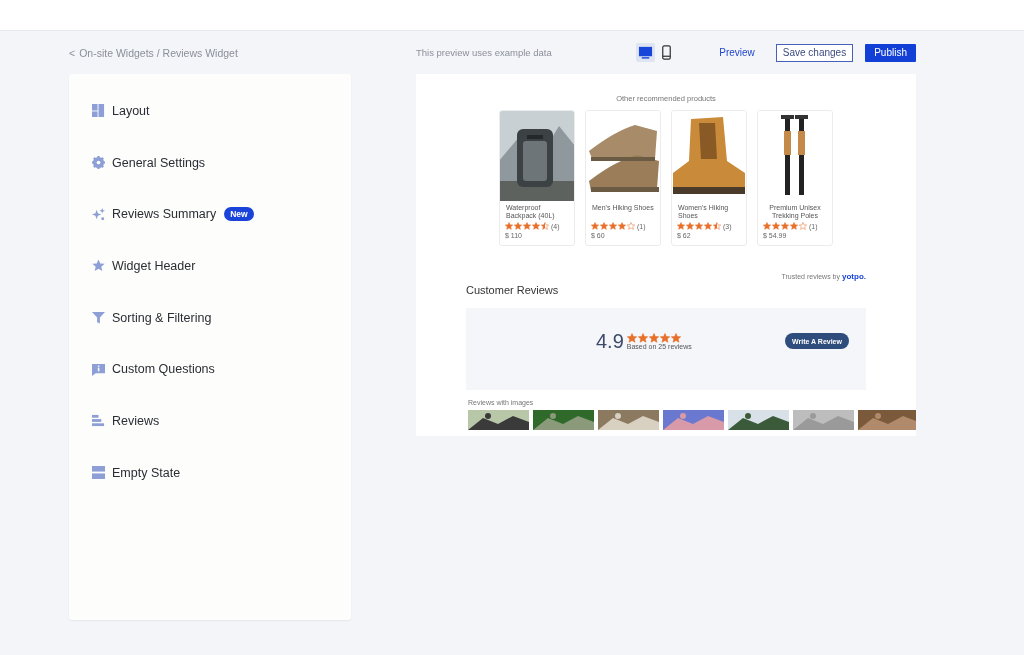  Describe the element at coordinates (210, 266) in the screenshot. I see `sidebar-item: Widget Header` at that location.